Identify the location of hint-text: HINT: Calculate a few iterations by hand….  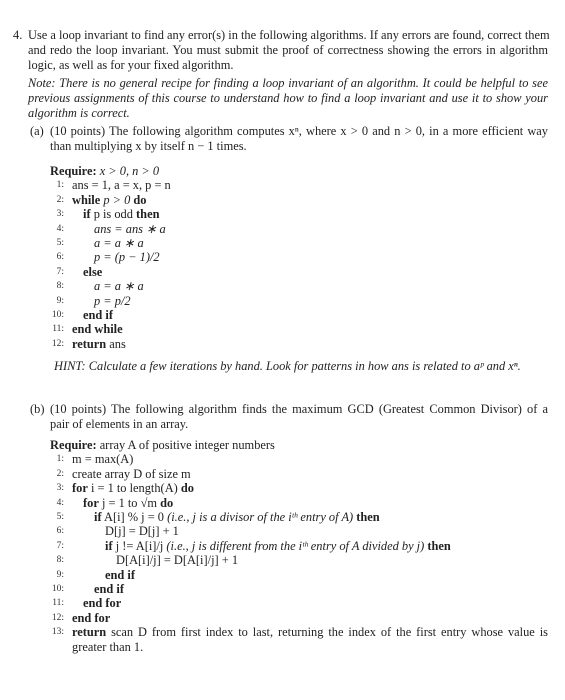
(287, 366).